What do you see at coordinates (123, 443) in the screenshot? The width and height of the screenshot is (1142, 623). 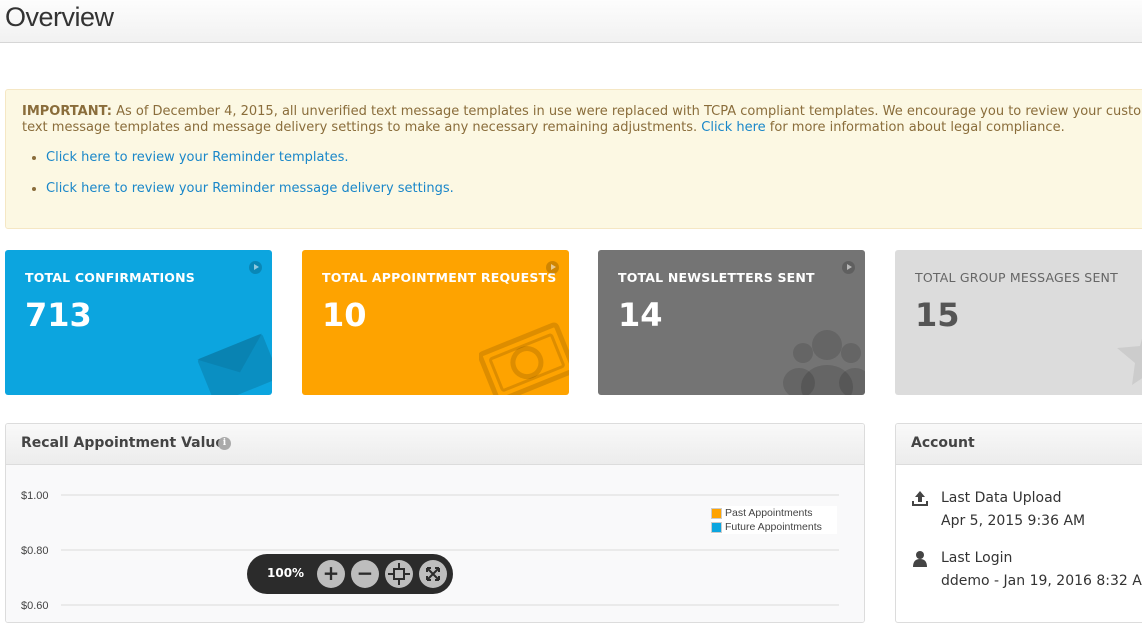 I see `panel-title: Recall Appointment Value` at bounding box center [123, 443].